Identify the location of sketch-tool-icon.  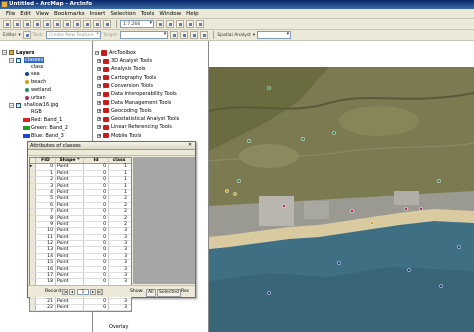
(26, 35).